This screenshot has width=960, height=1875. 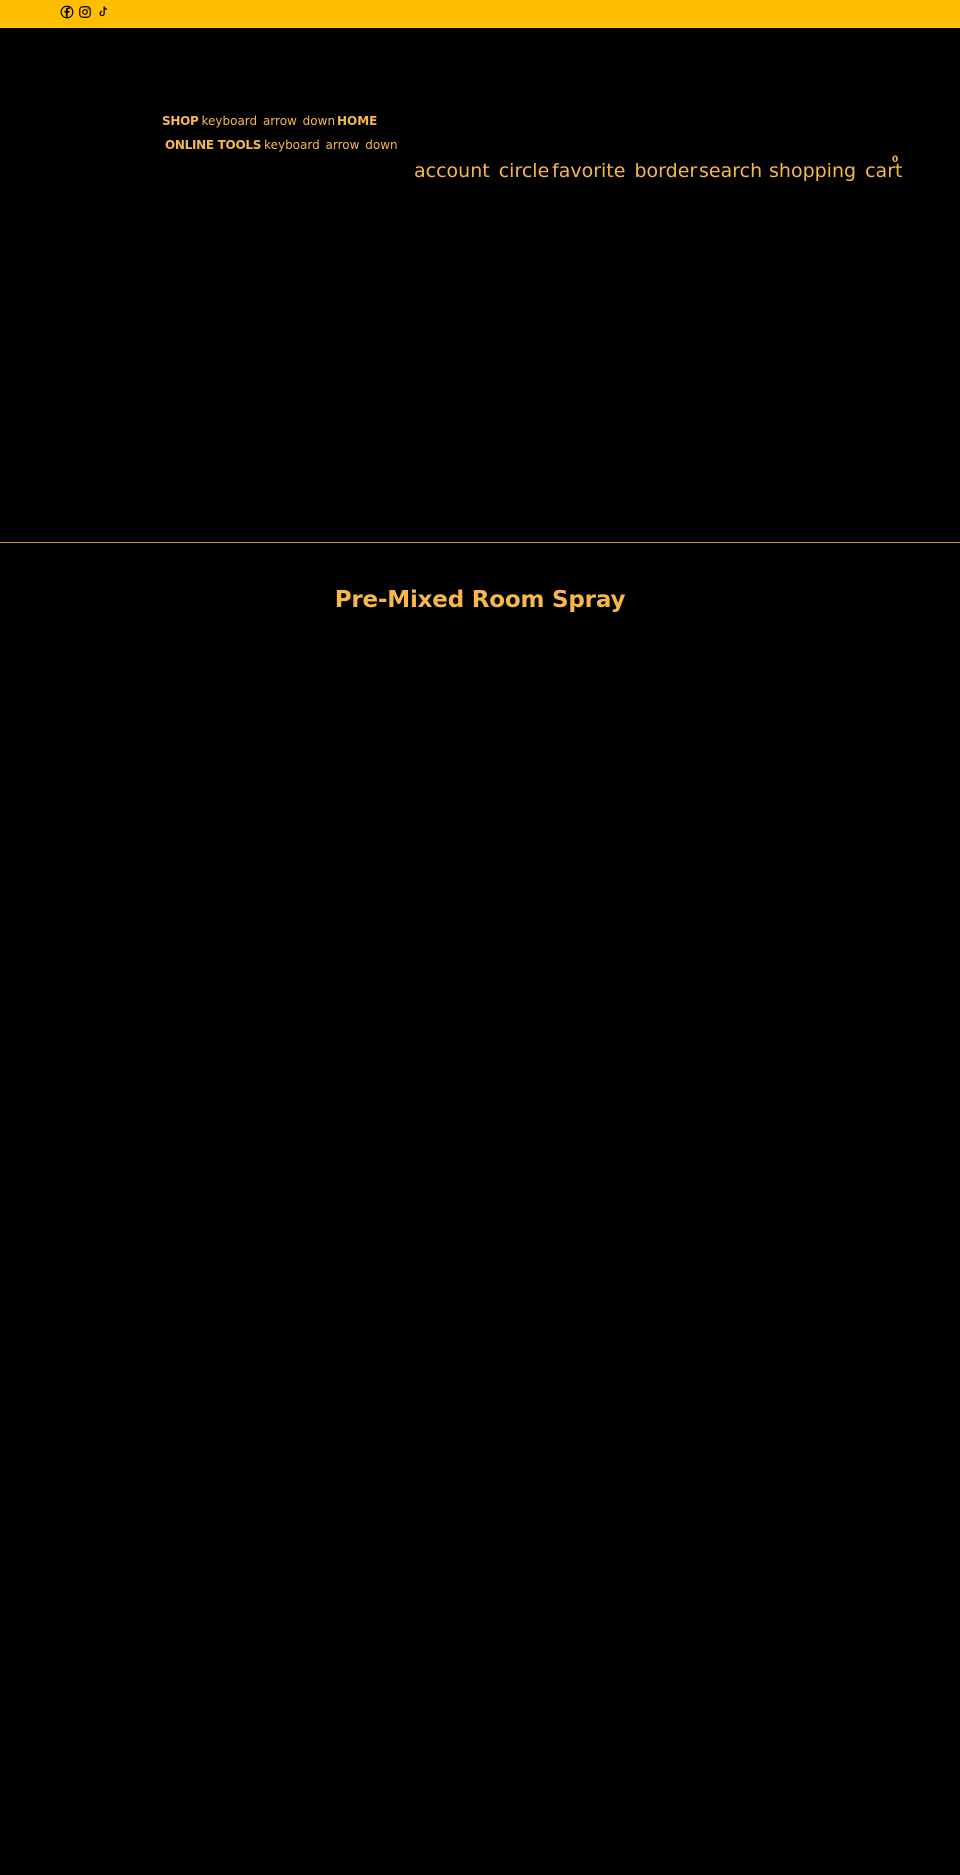 What do you see at coordinates (357, 121) in the screenshot?
I see `nav-item-home: HOME` at bounding box center [357, 121].